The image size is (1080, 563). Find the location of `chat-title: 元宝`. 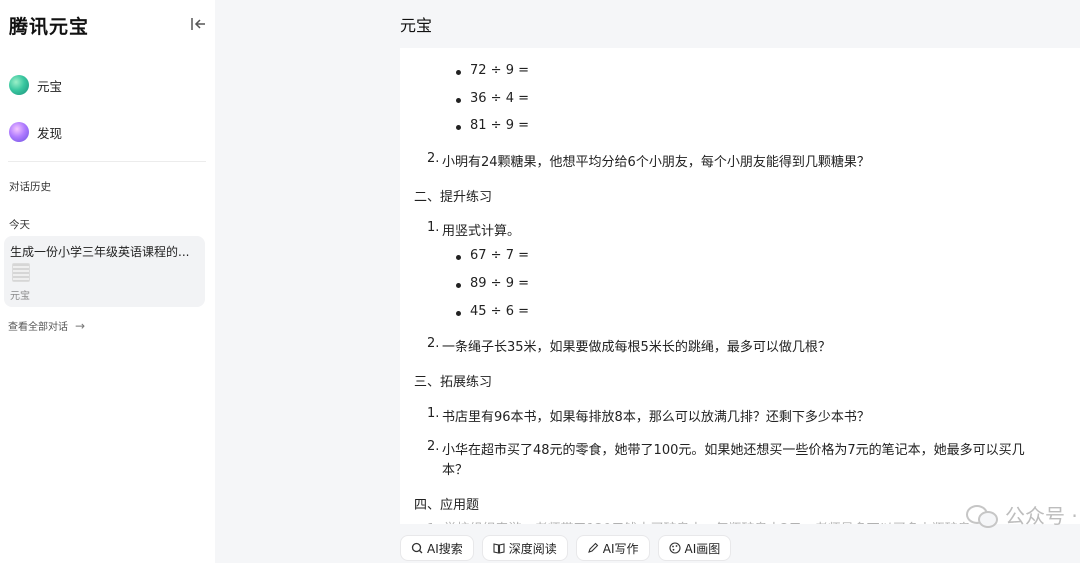

chat-title: 元宝 is located at coordinates (416, 25).